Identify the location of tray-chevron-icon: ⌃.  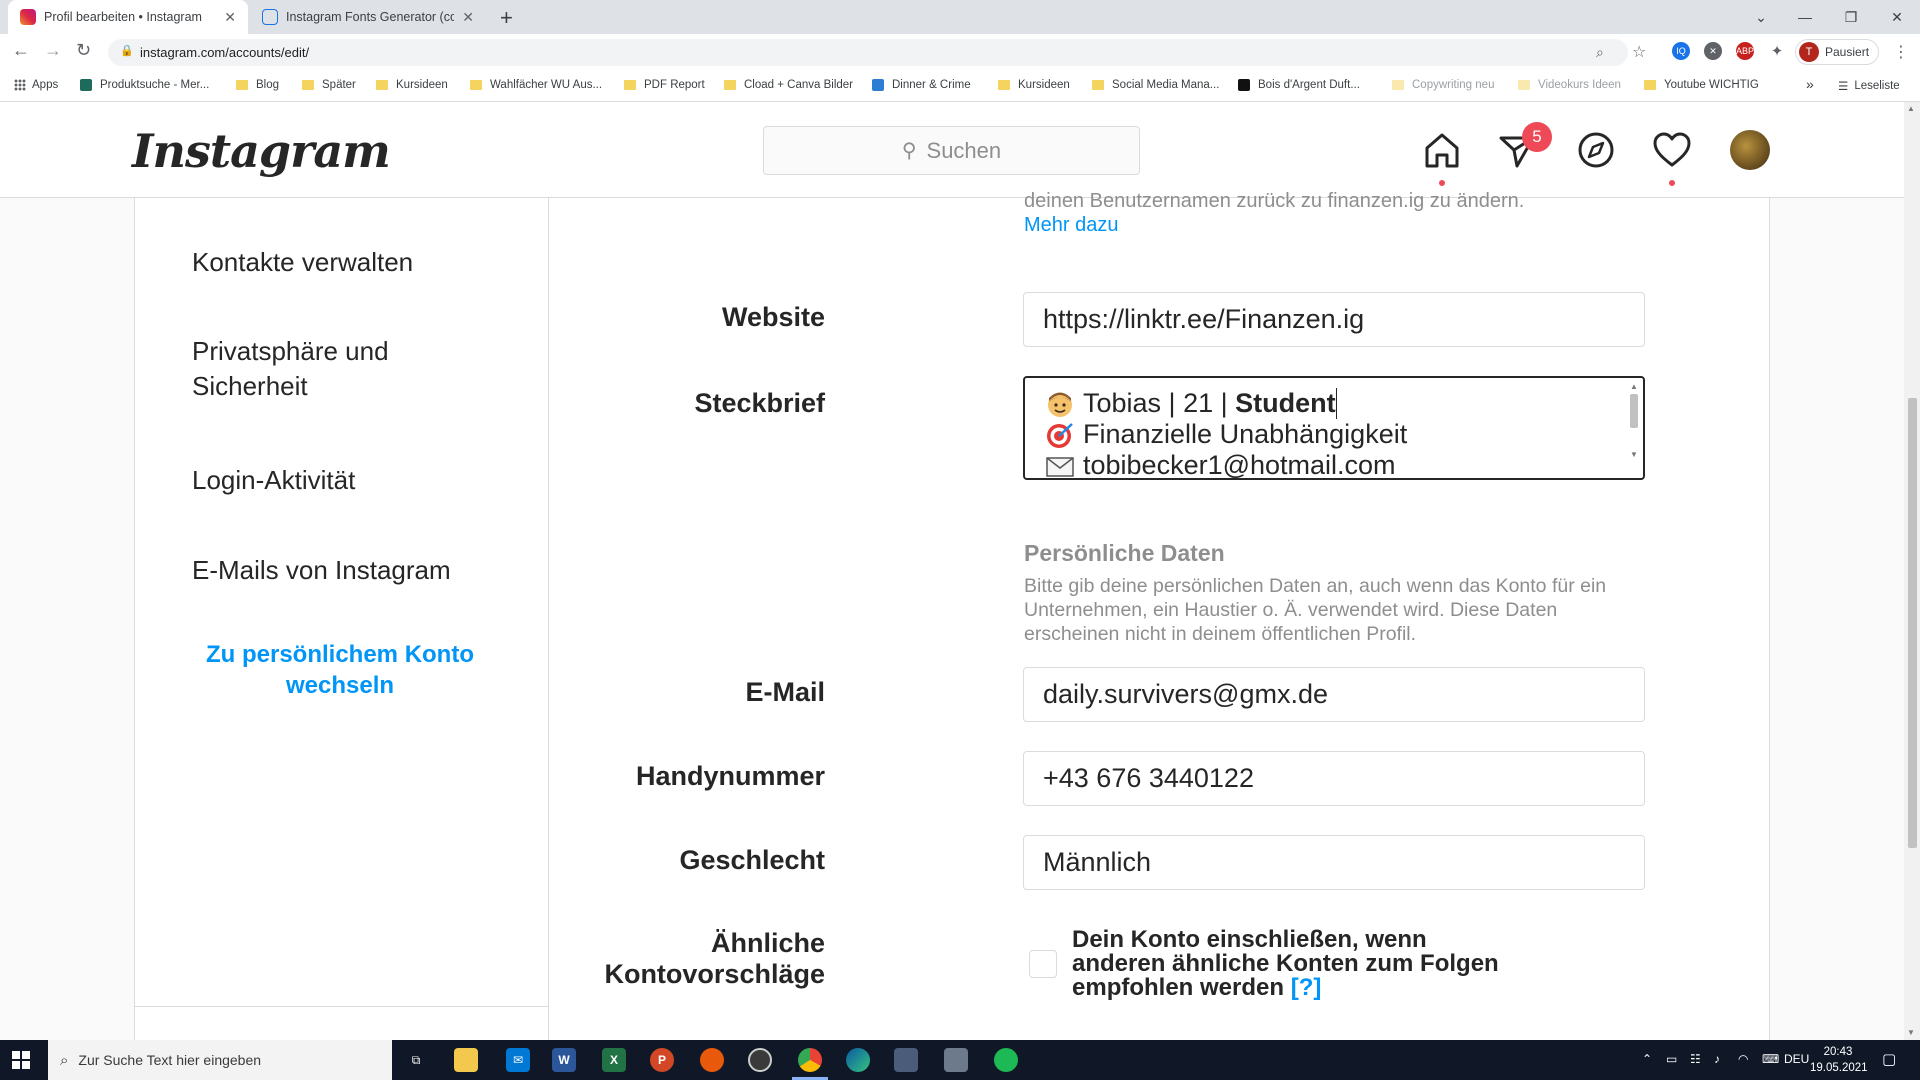
(1647, 1059).